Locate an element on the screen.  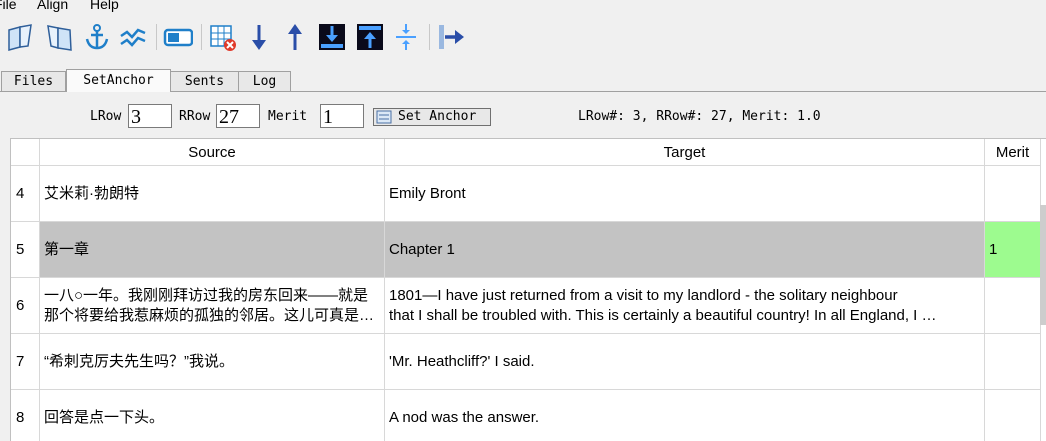
target-cell: Emily Bront is located at coordinates (685, 194).